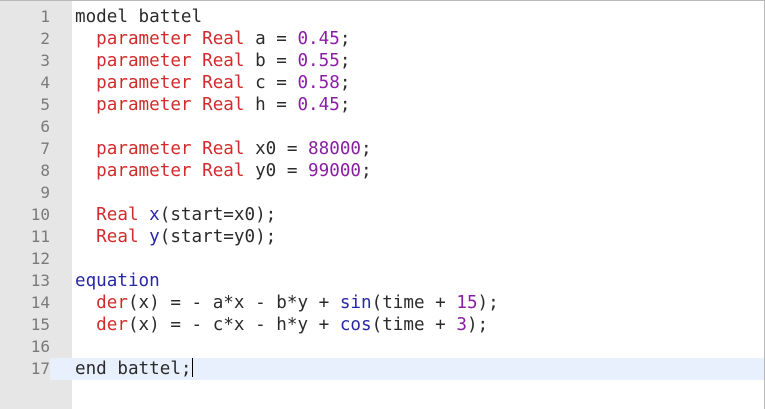  I want to click on line-number: 4, so click(45, 82).